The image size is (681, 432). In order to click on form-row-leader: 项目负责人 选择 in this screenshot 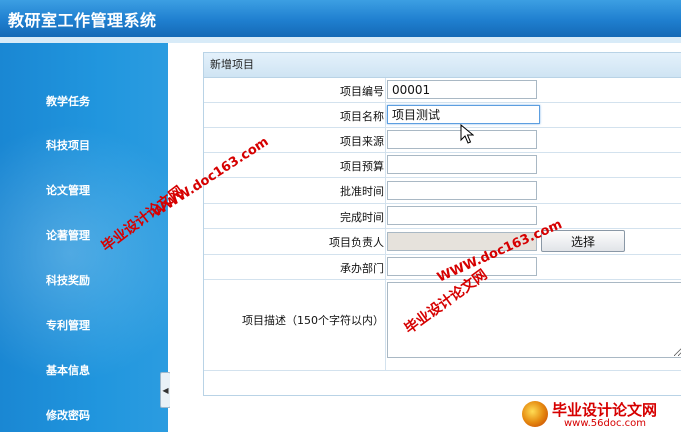, I will do `click(442, 242)`.